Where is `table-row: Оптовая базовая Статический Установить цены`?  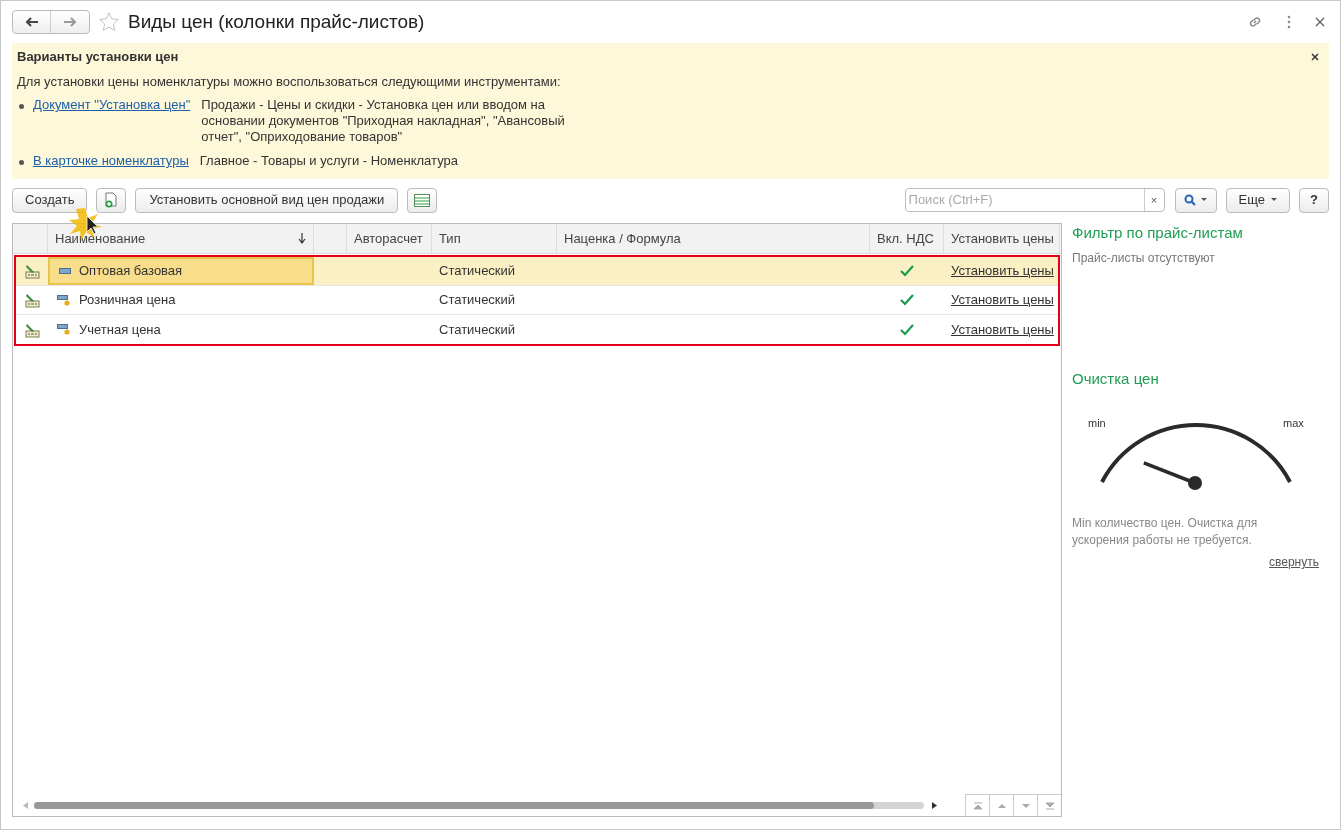 table-row: Оптовая базовая Статический Установить цены is located at coordinates (537, 271).